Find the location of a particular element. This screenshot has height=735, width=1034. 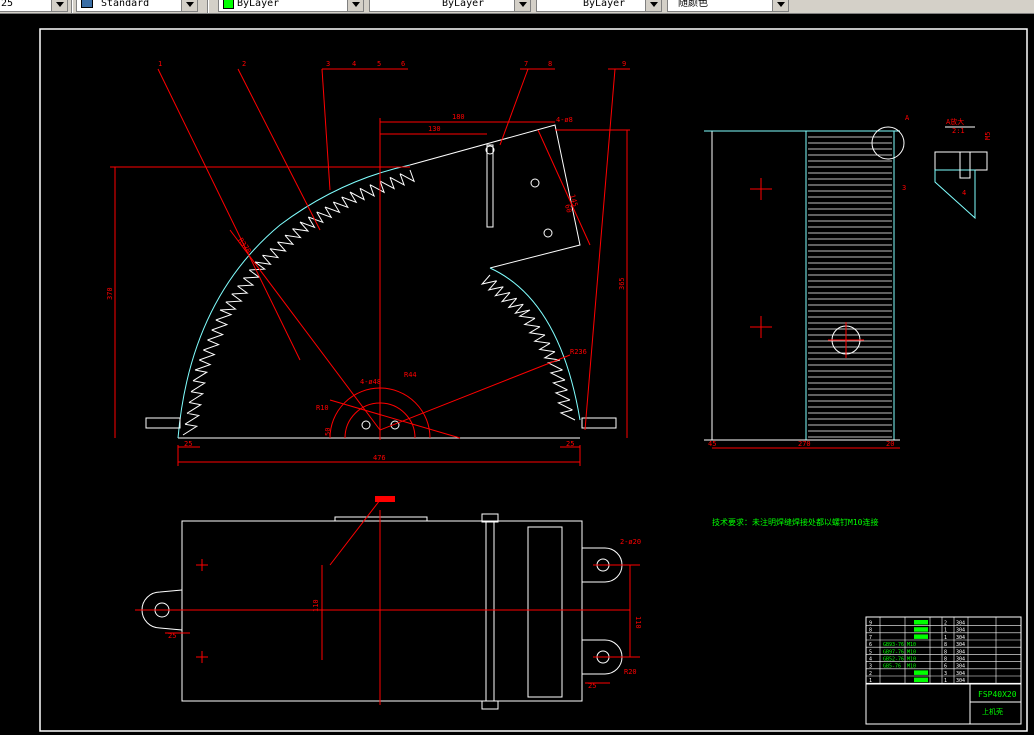

dim-text: 365 is located at coordinates (622, 283).